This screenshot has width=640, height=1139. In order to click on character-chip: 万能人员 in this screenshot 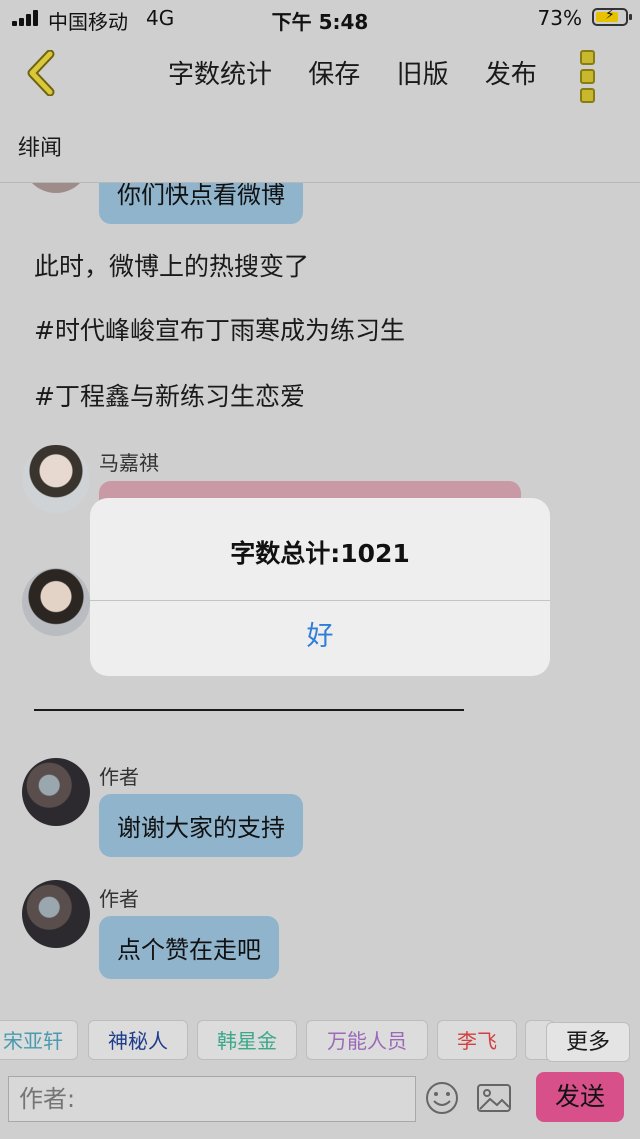, I will do `click(367, 1040)`.